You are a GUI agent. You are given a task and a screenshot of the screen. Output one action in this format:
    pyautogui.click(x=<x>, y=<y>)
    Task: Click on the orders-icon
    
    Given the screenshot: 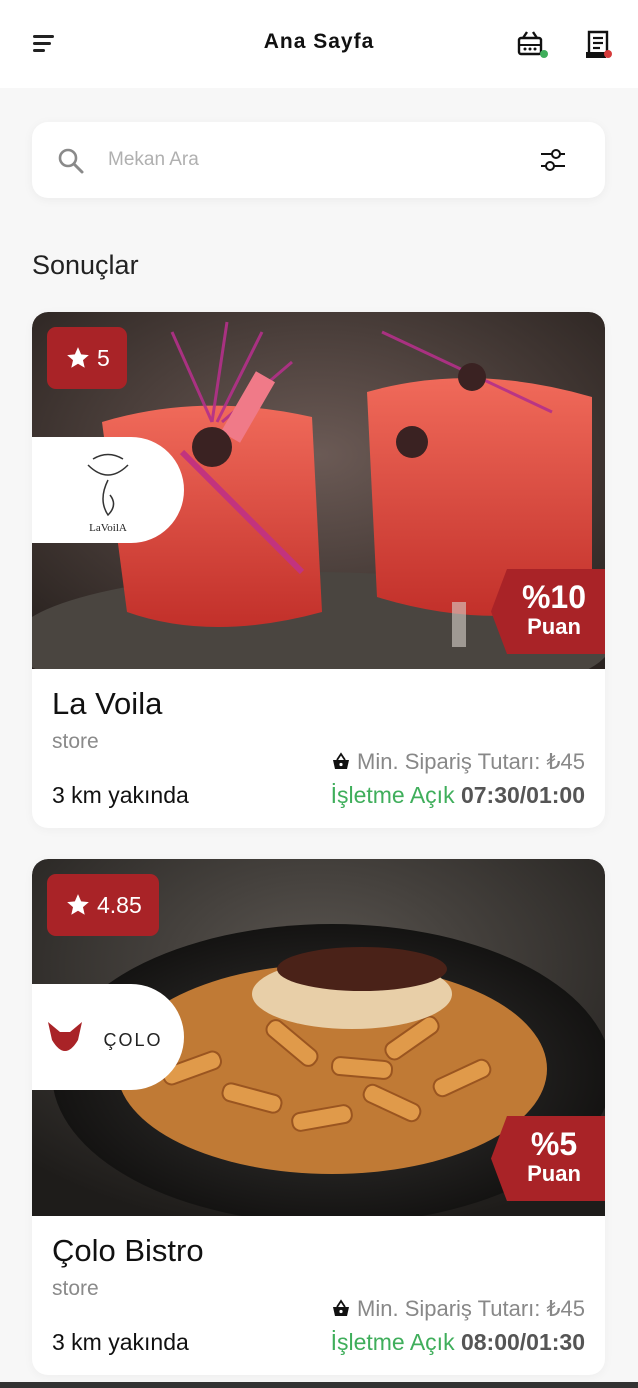 What is the action you would take?
    pyautogui.click(x=600, y=45)
    